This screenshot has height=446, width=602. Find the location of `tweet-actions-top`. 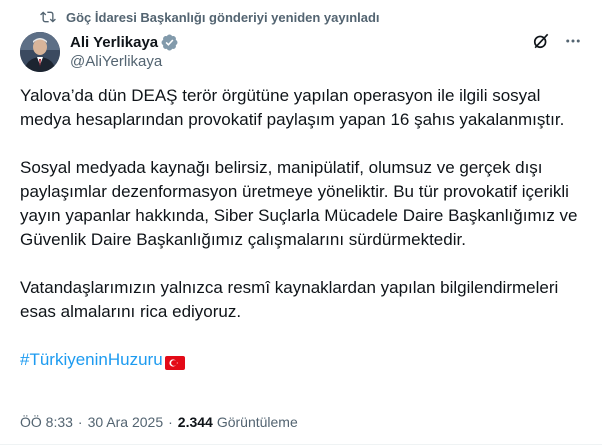

tweet-actions-top is located at coordinates (552, 41).